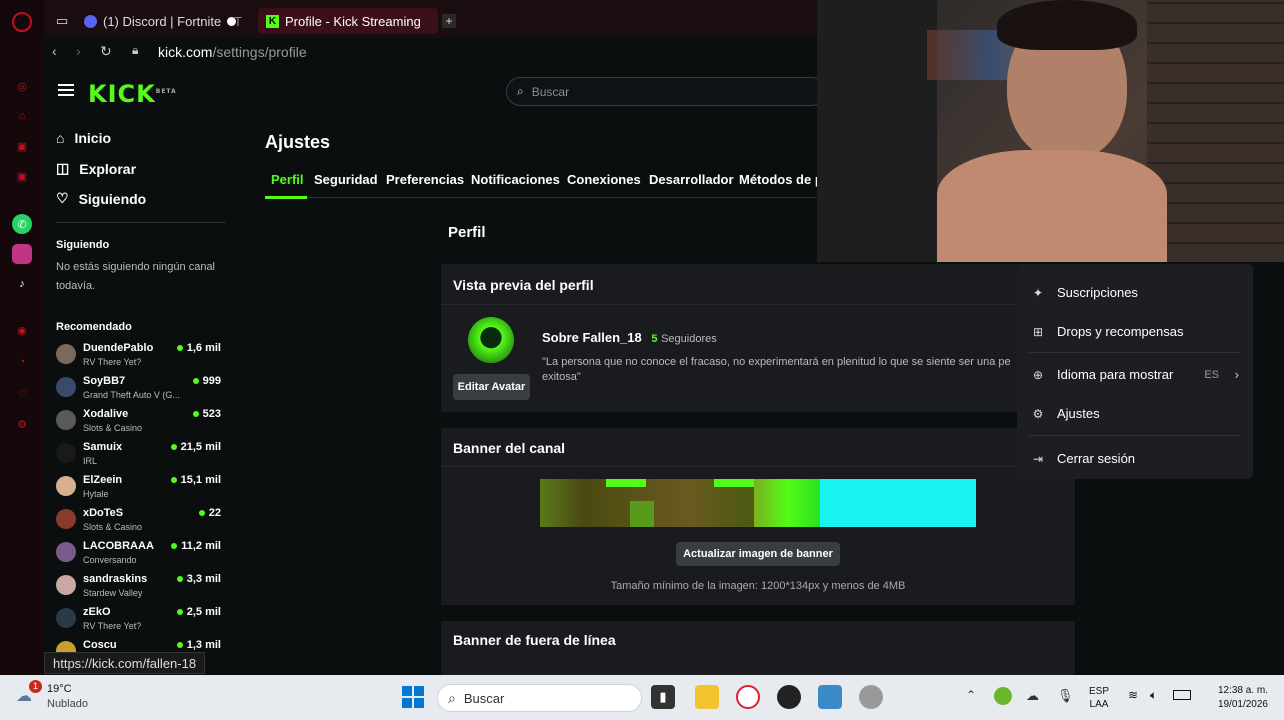  Describe the element at coordinates (515, 179) in the screenshot. I see `tab-notificaciones: Notificaciones` at that location.